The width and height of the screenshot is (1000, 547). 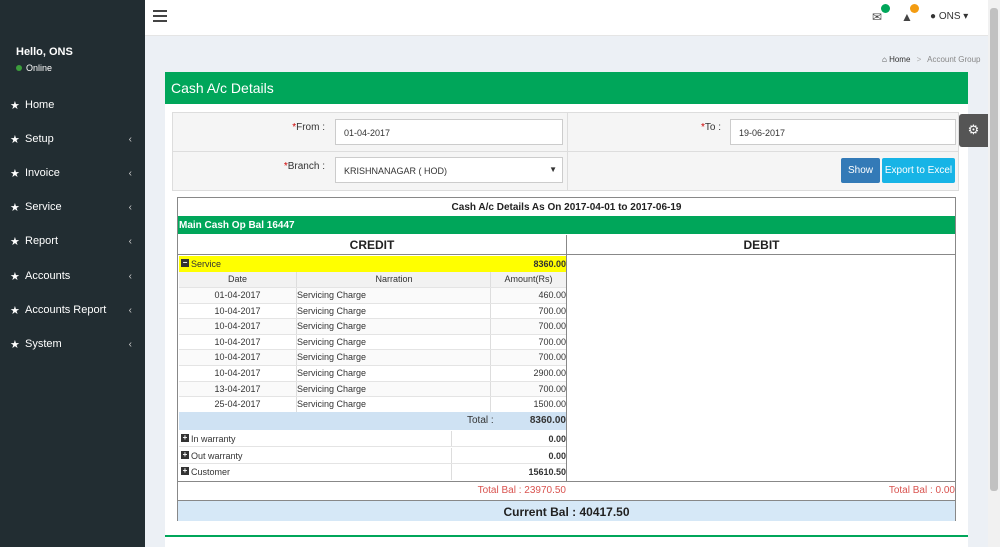 What do you see at coordinates (48, 276) in the screenshot?
I see `sidebar-item-label: Accounts` at bounding box center [48, 276].